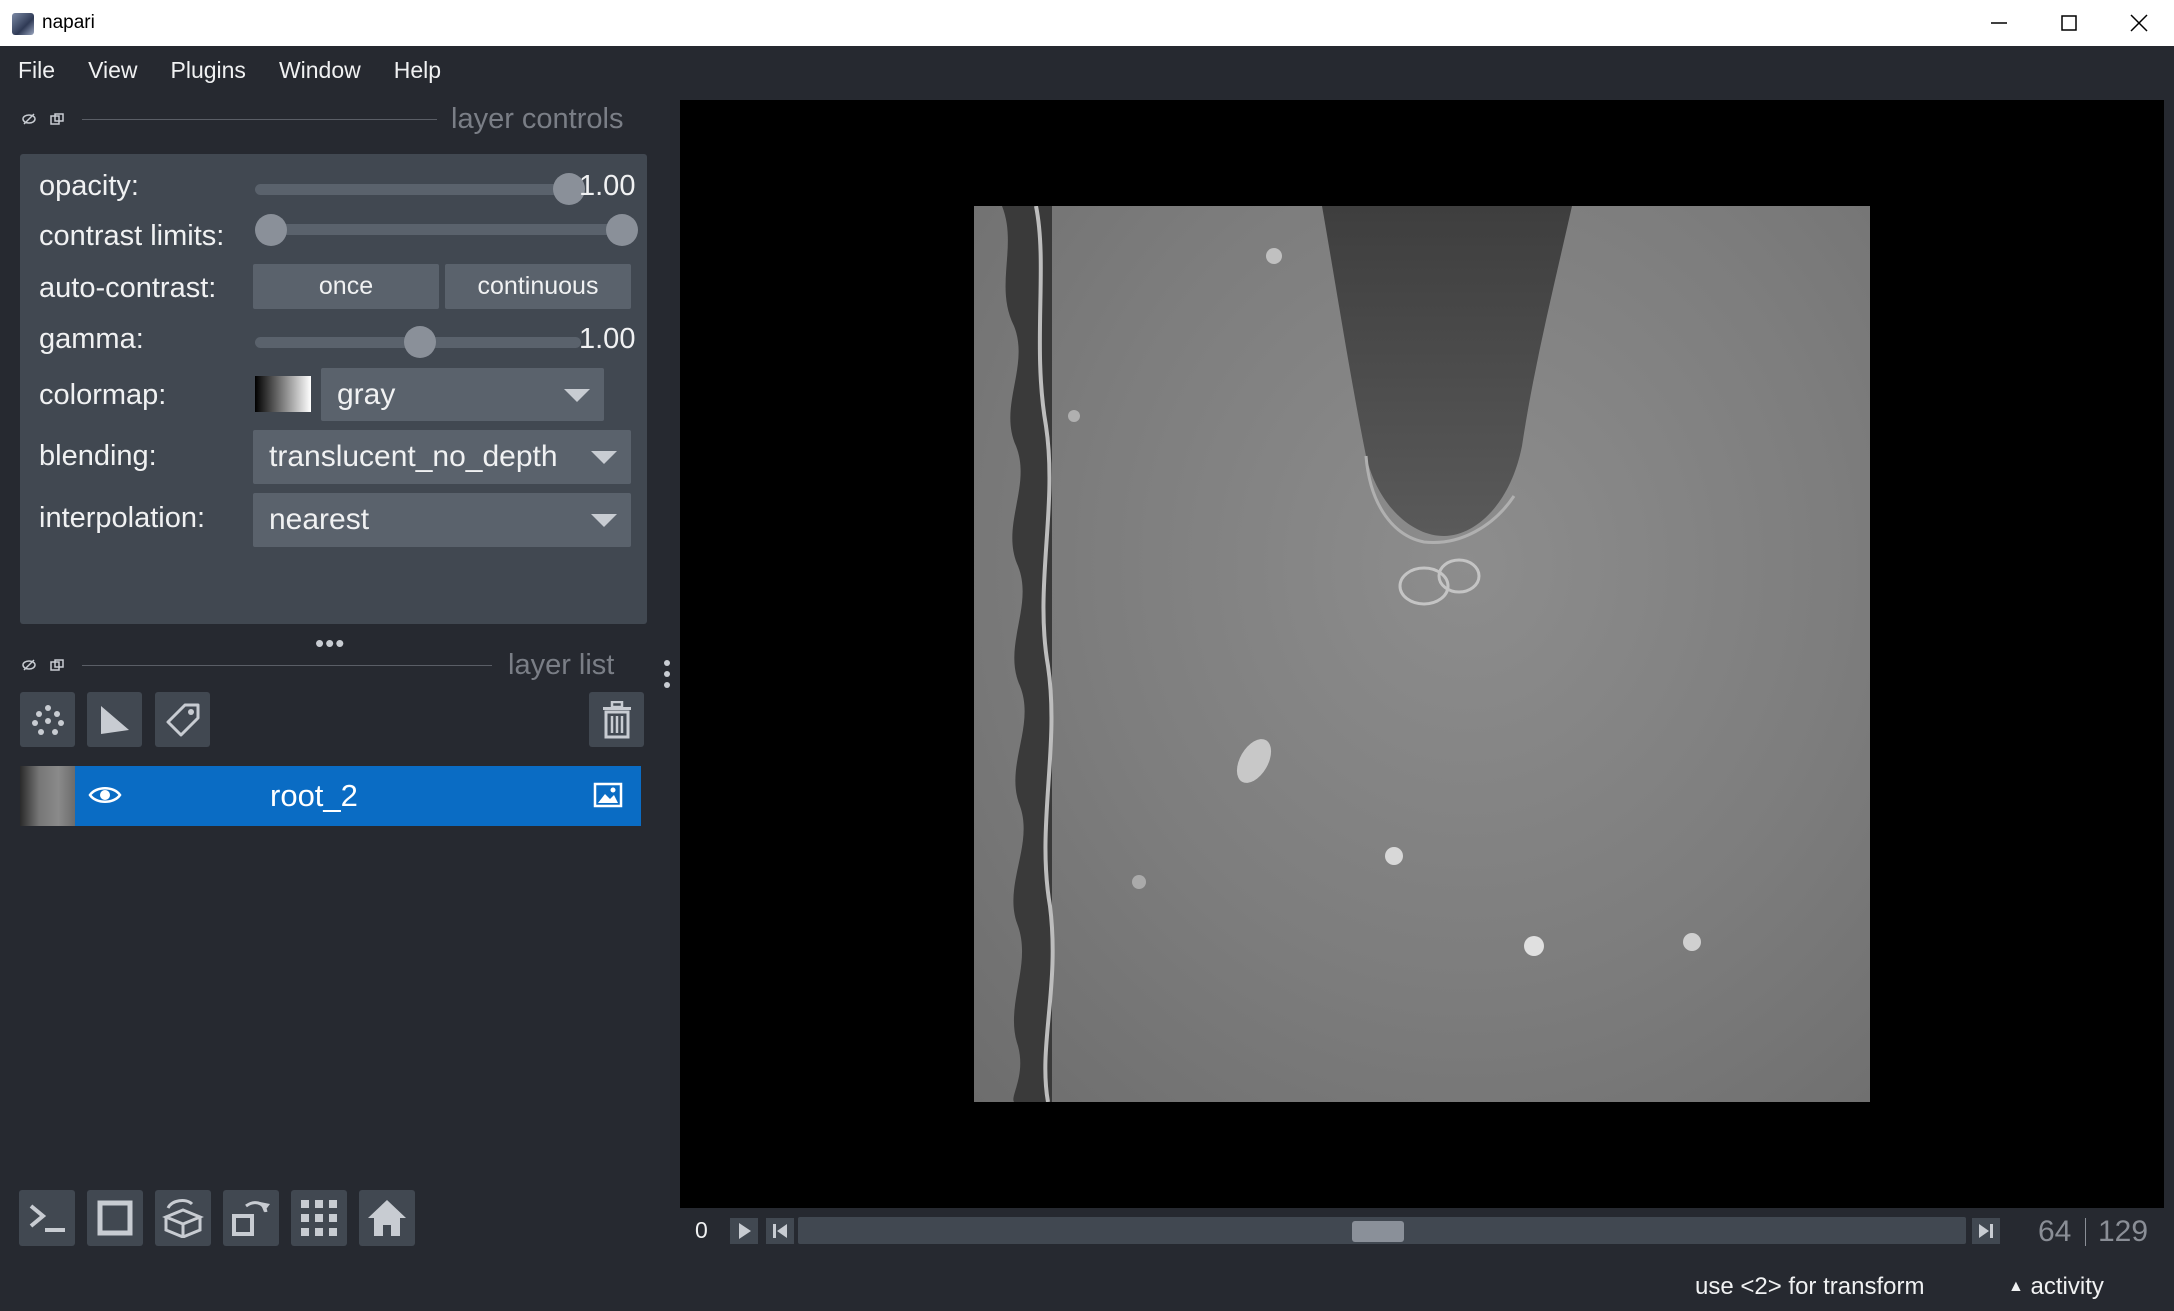 Image resolution: width=2174 pixels, height=1311 pixels. I want to click on transpose-icon, so click(251, 1218).